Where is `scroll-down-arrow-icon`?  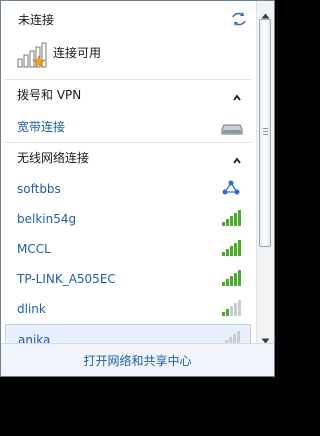 scroll-down-arrow-icon is located at coordinates (265, 337).